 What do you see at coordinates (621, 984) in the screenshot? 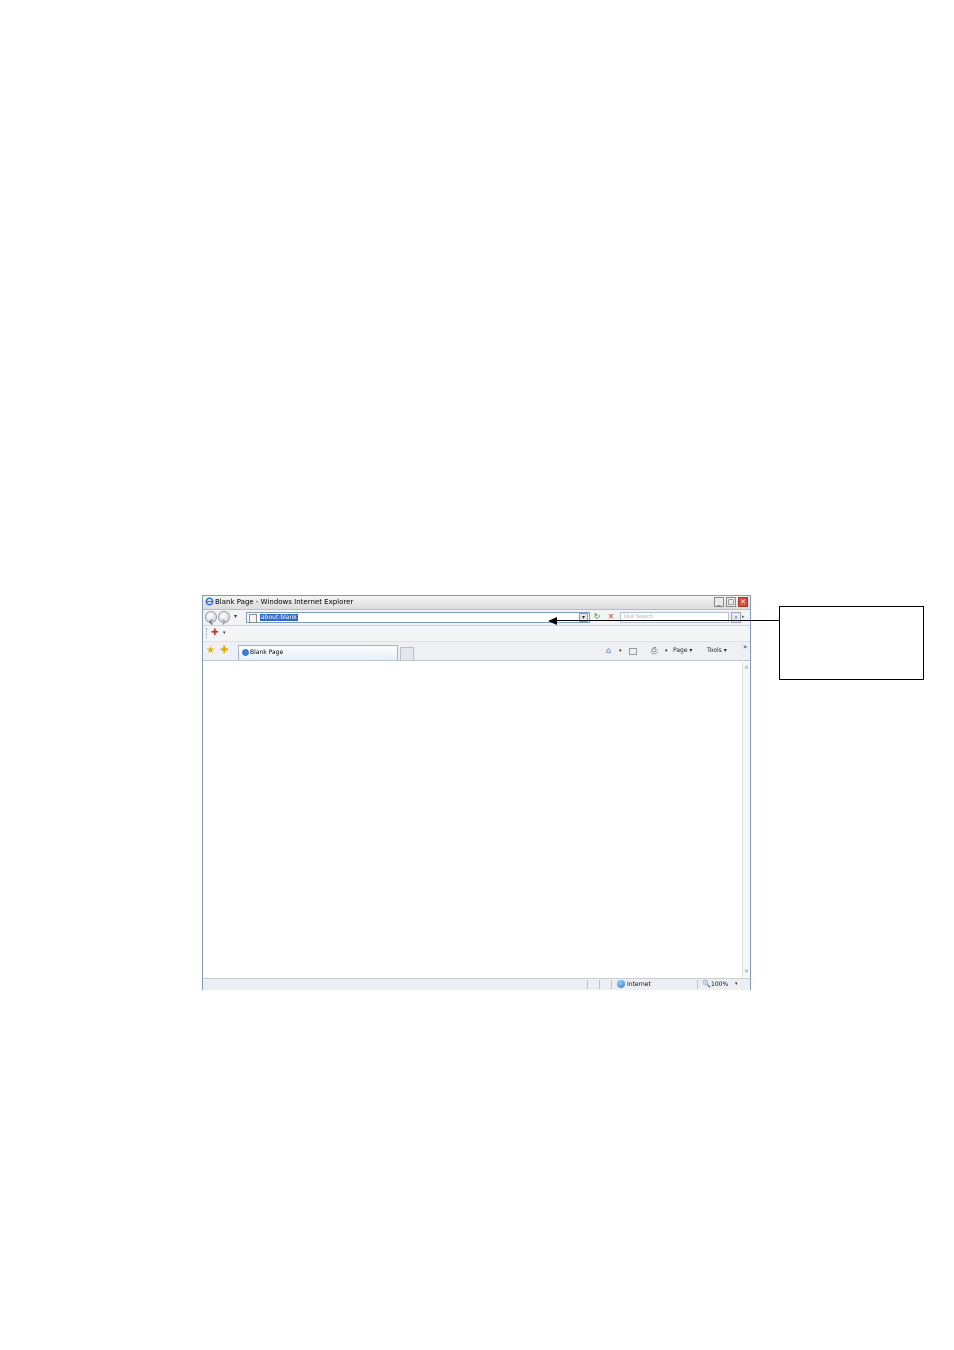
I see `globe-icon` at bounding box center [621, 984].